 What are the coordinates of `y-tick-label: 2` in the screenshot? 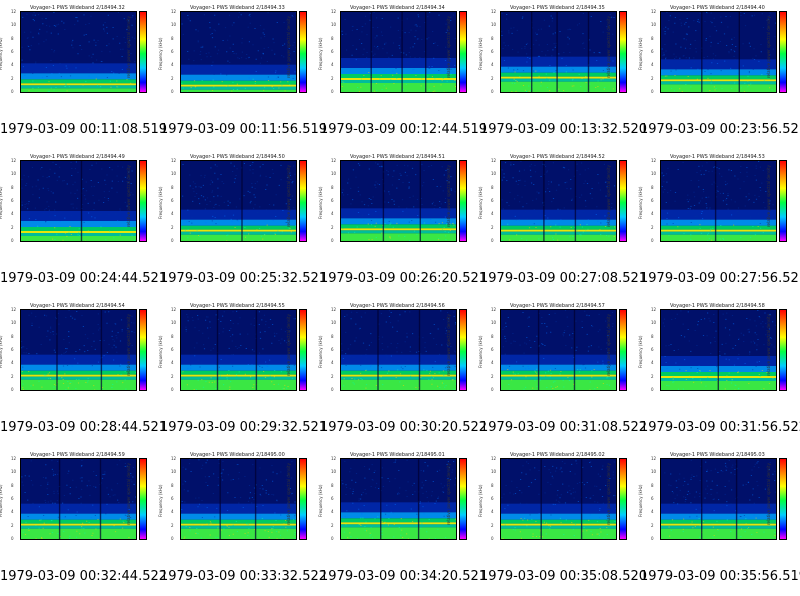 It's located at (332, 227).